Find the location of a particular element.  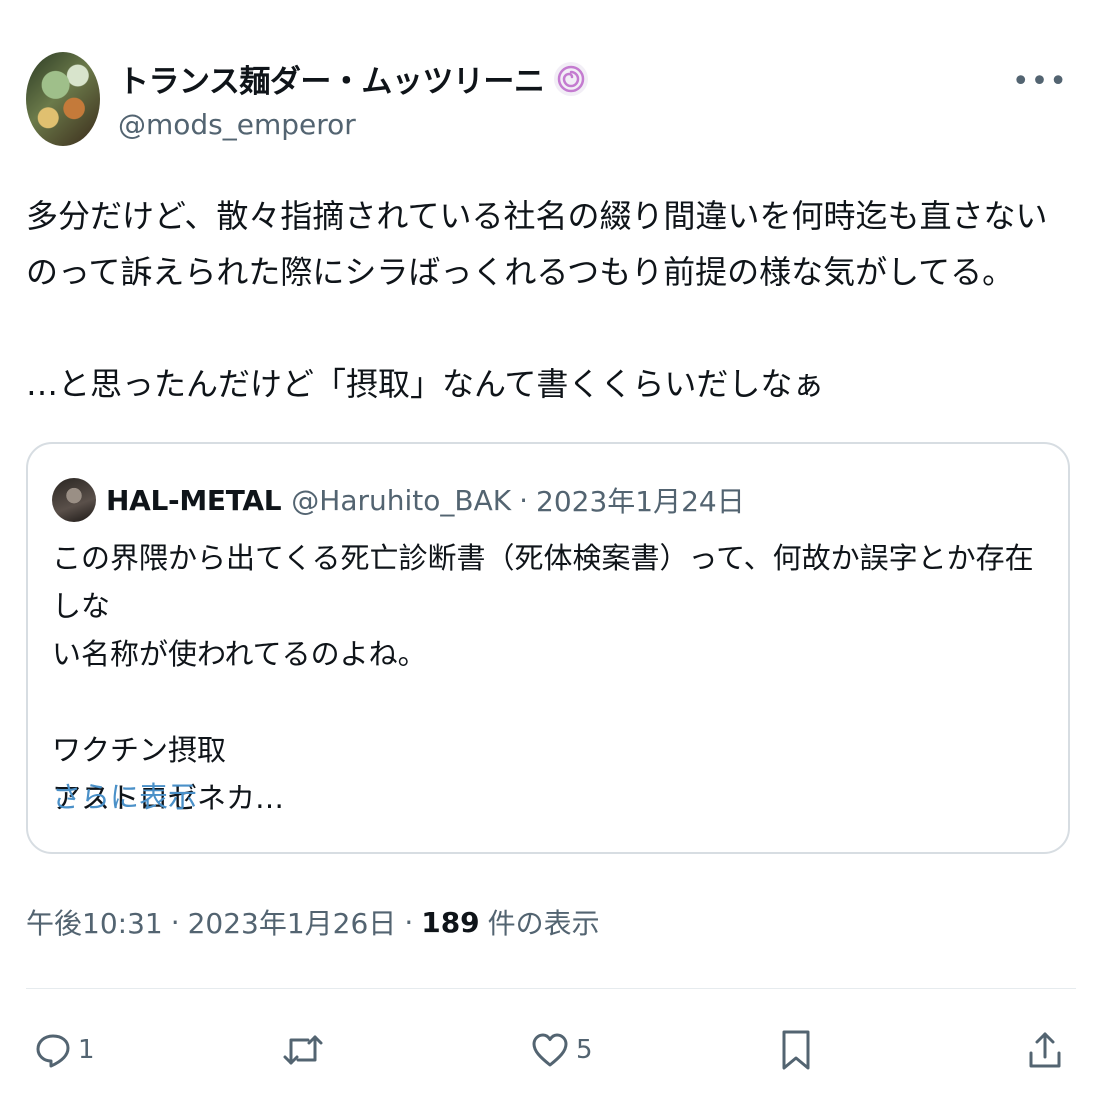

show-more-link: さらに表示 is located at coordinates (124, 795).